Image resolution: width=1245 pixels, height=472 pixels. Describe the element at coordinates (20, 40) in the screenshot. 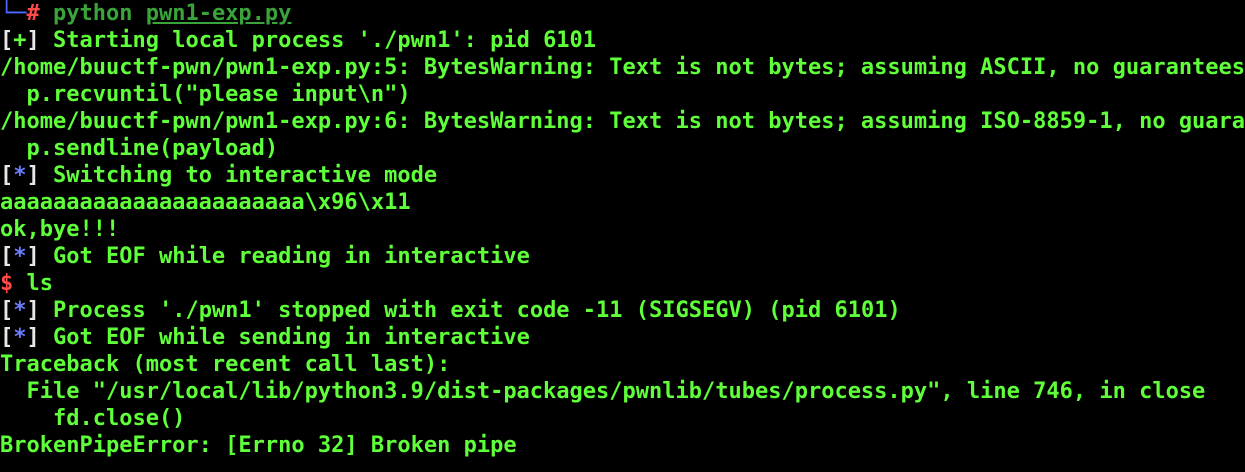

I see `plus-icon: +` at that location.